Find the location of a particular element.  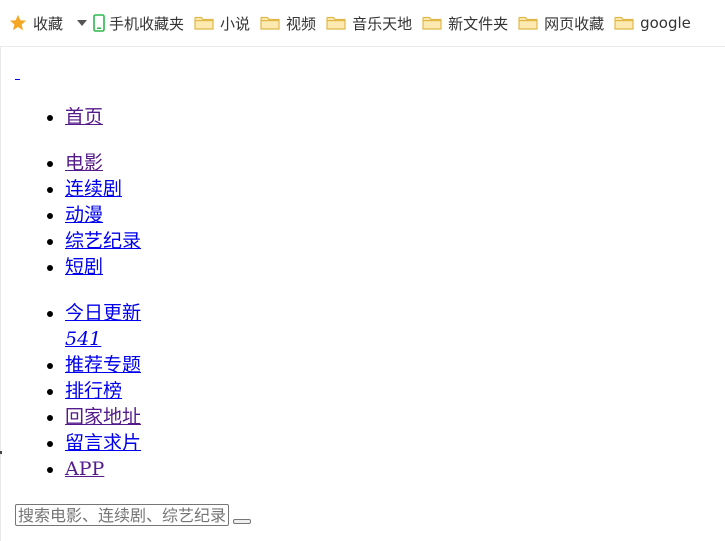

nav-item-home: 首页 is located at coordinates (84, 117).